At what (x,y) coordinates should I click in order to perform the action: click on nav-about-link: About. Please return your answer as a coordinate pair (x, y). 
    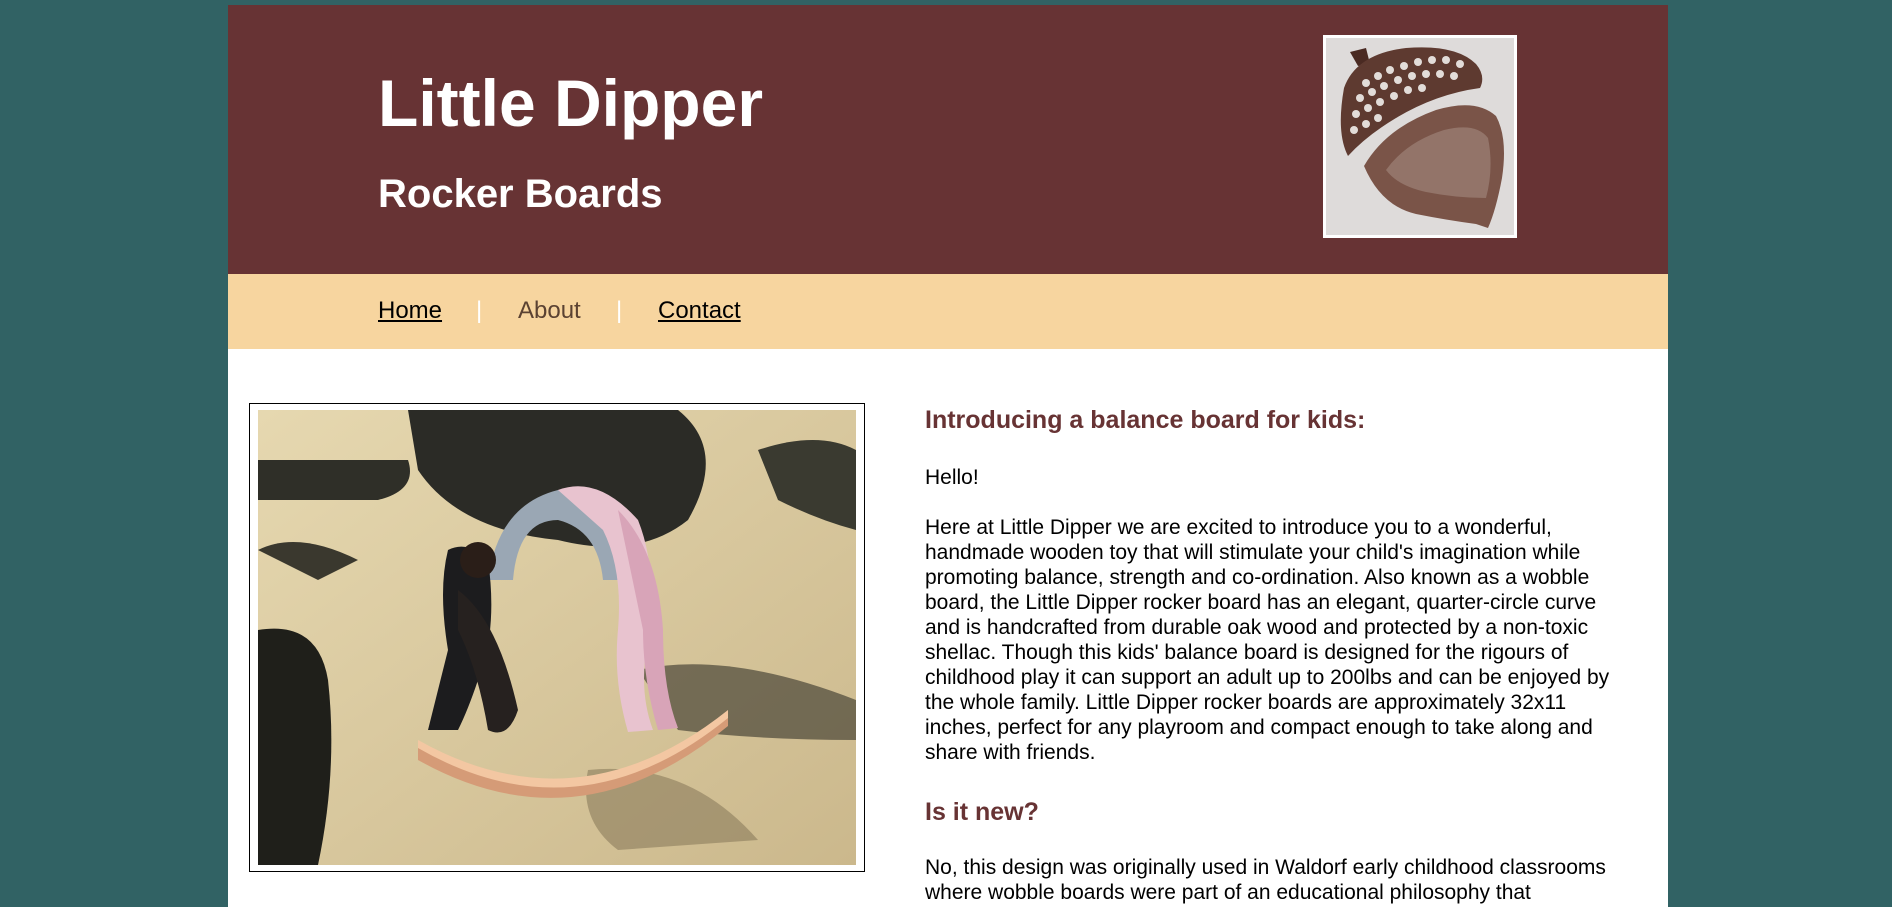
    Looking at the image, I should click on (549, 311).